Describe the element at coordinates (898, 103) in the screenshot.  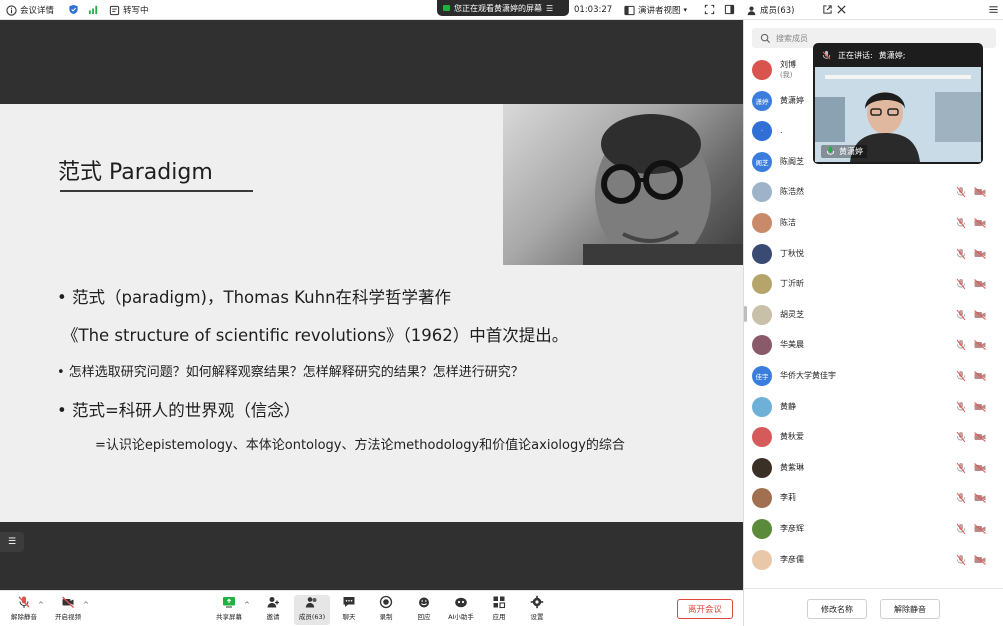
I see `speaker-video-window: 正在讲话: 黄潇婷; 黄潇婷` at that location.